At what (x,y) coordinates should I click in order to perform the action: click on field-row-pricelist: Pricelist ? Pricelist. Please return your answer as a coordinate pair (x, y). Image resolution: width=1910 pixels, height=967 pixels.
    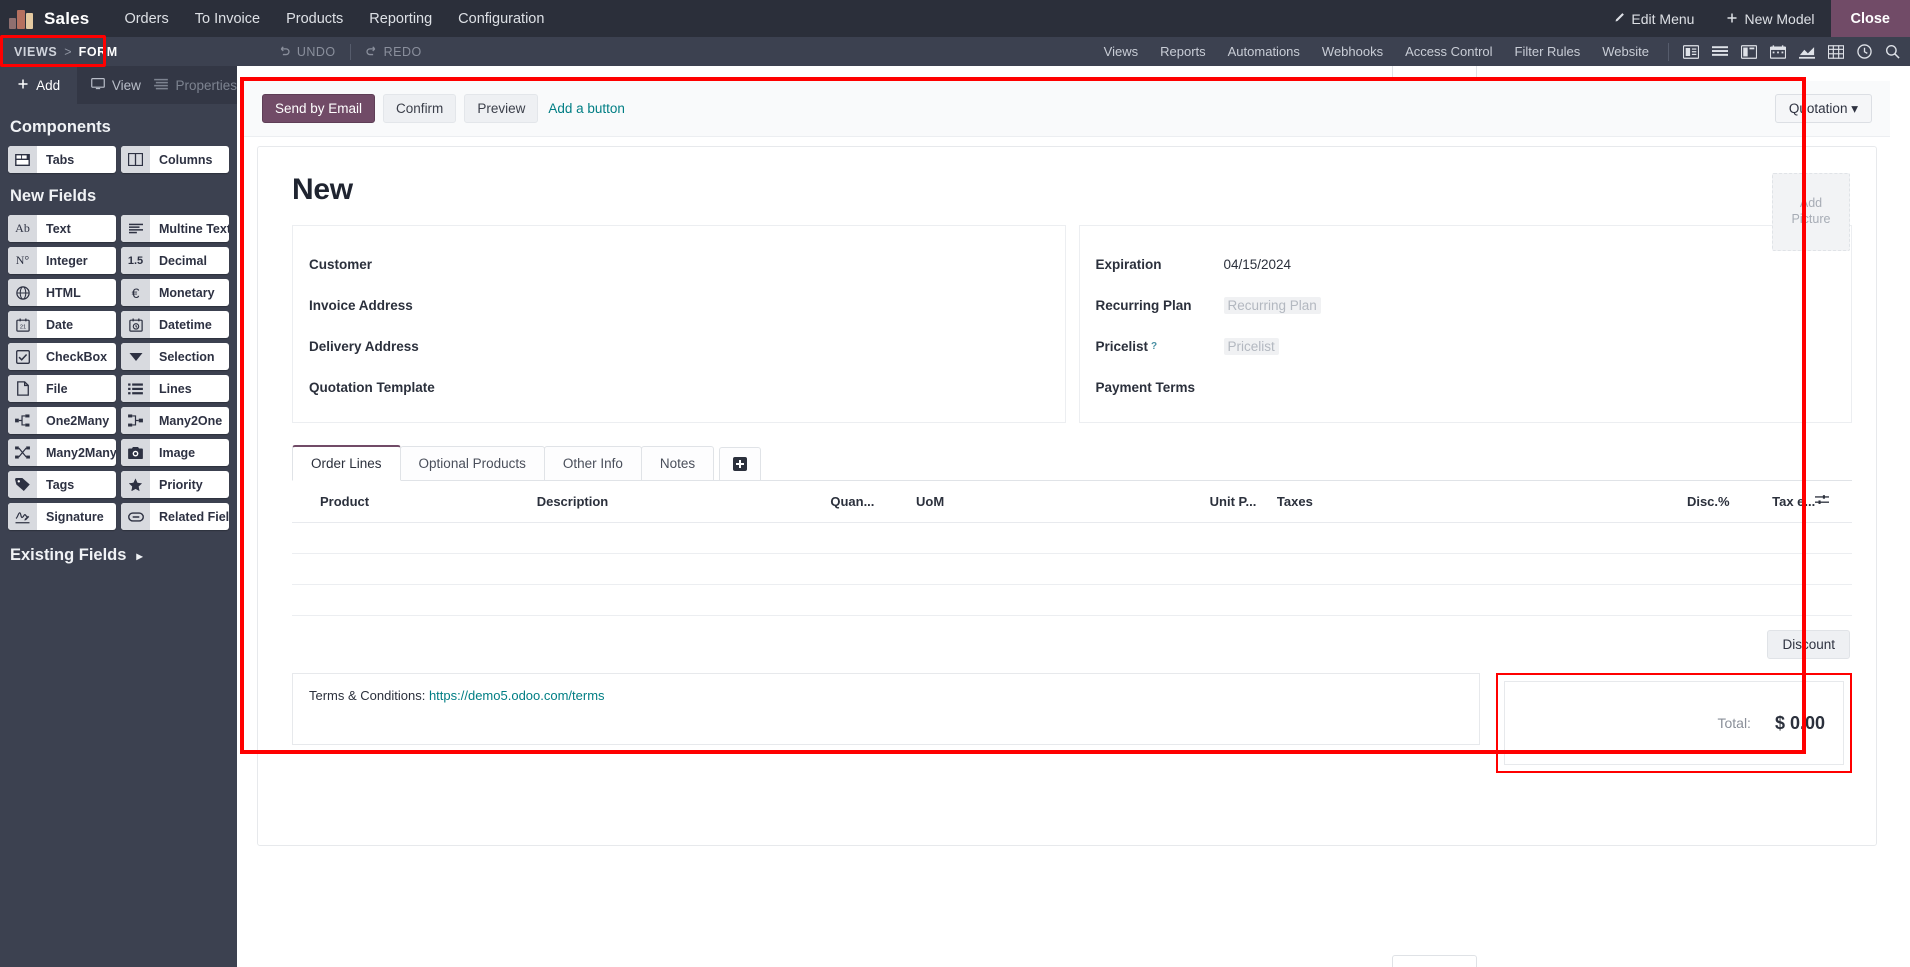
    Looking at the image, I should click on (1466, 346).